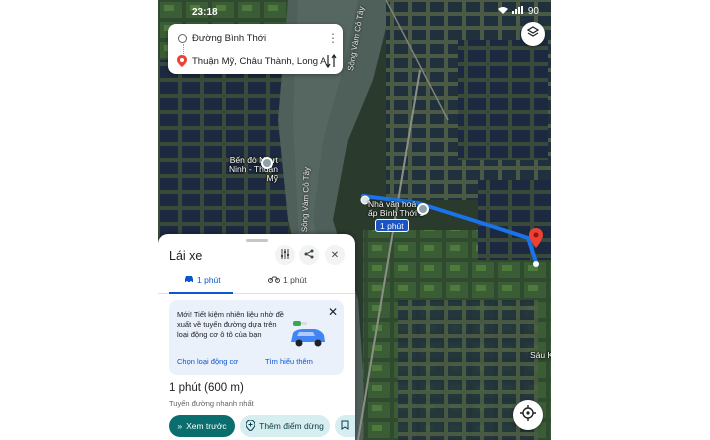 The height and width of the screenshot is (440, 710). What do you see at coordinates (274, 280) in the screenshot?
I see `motorbike-icon` at bounding box center [274, 280].